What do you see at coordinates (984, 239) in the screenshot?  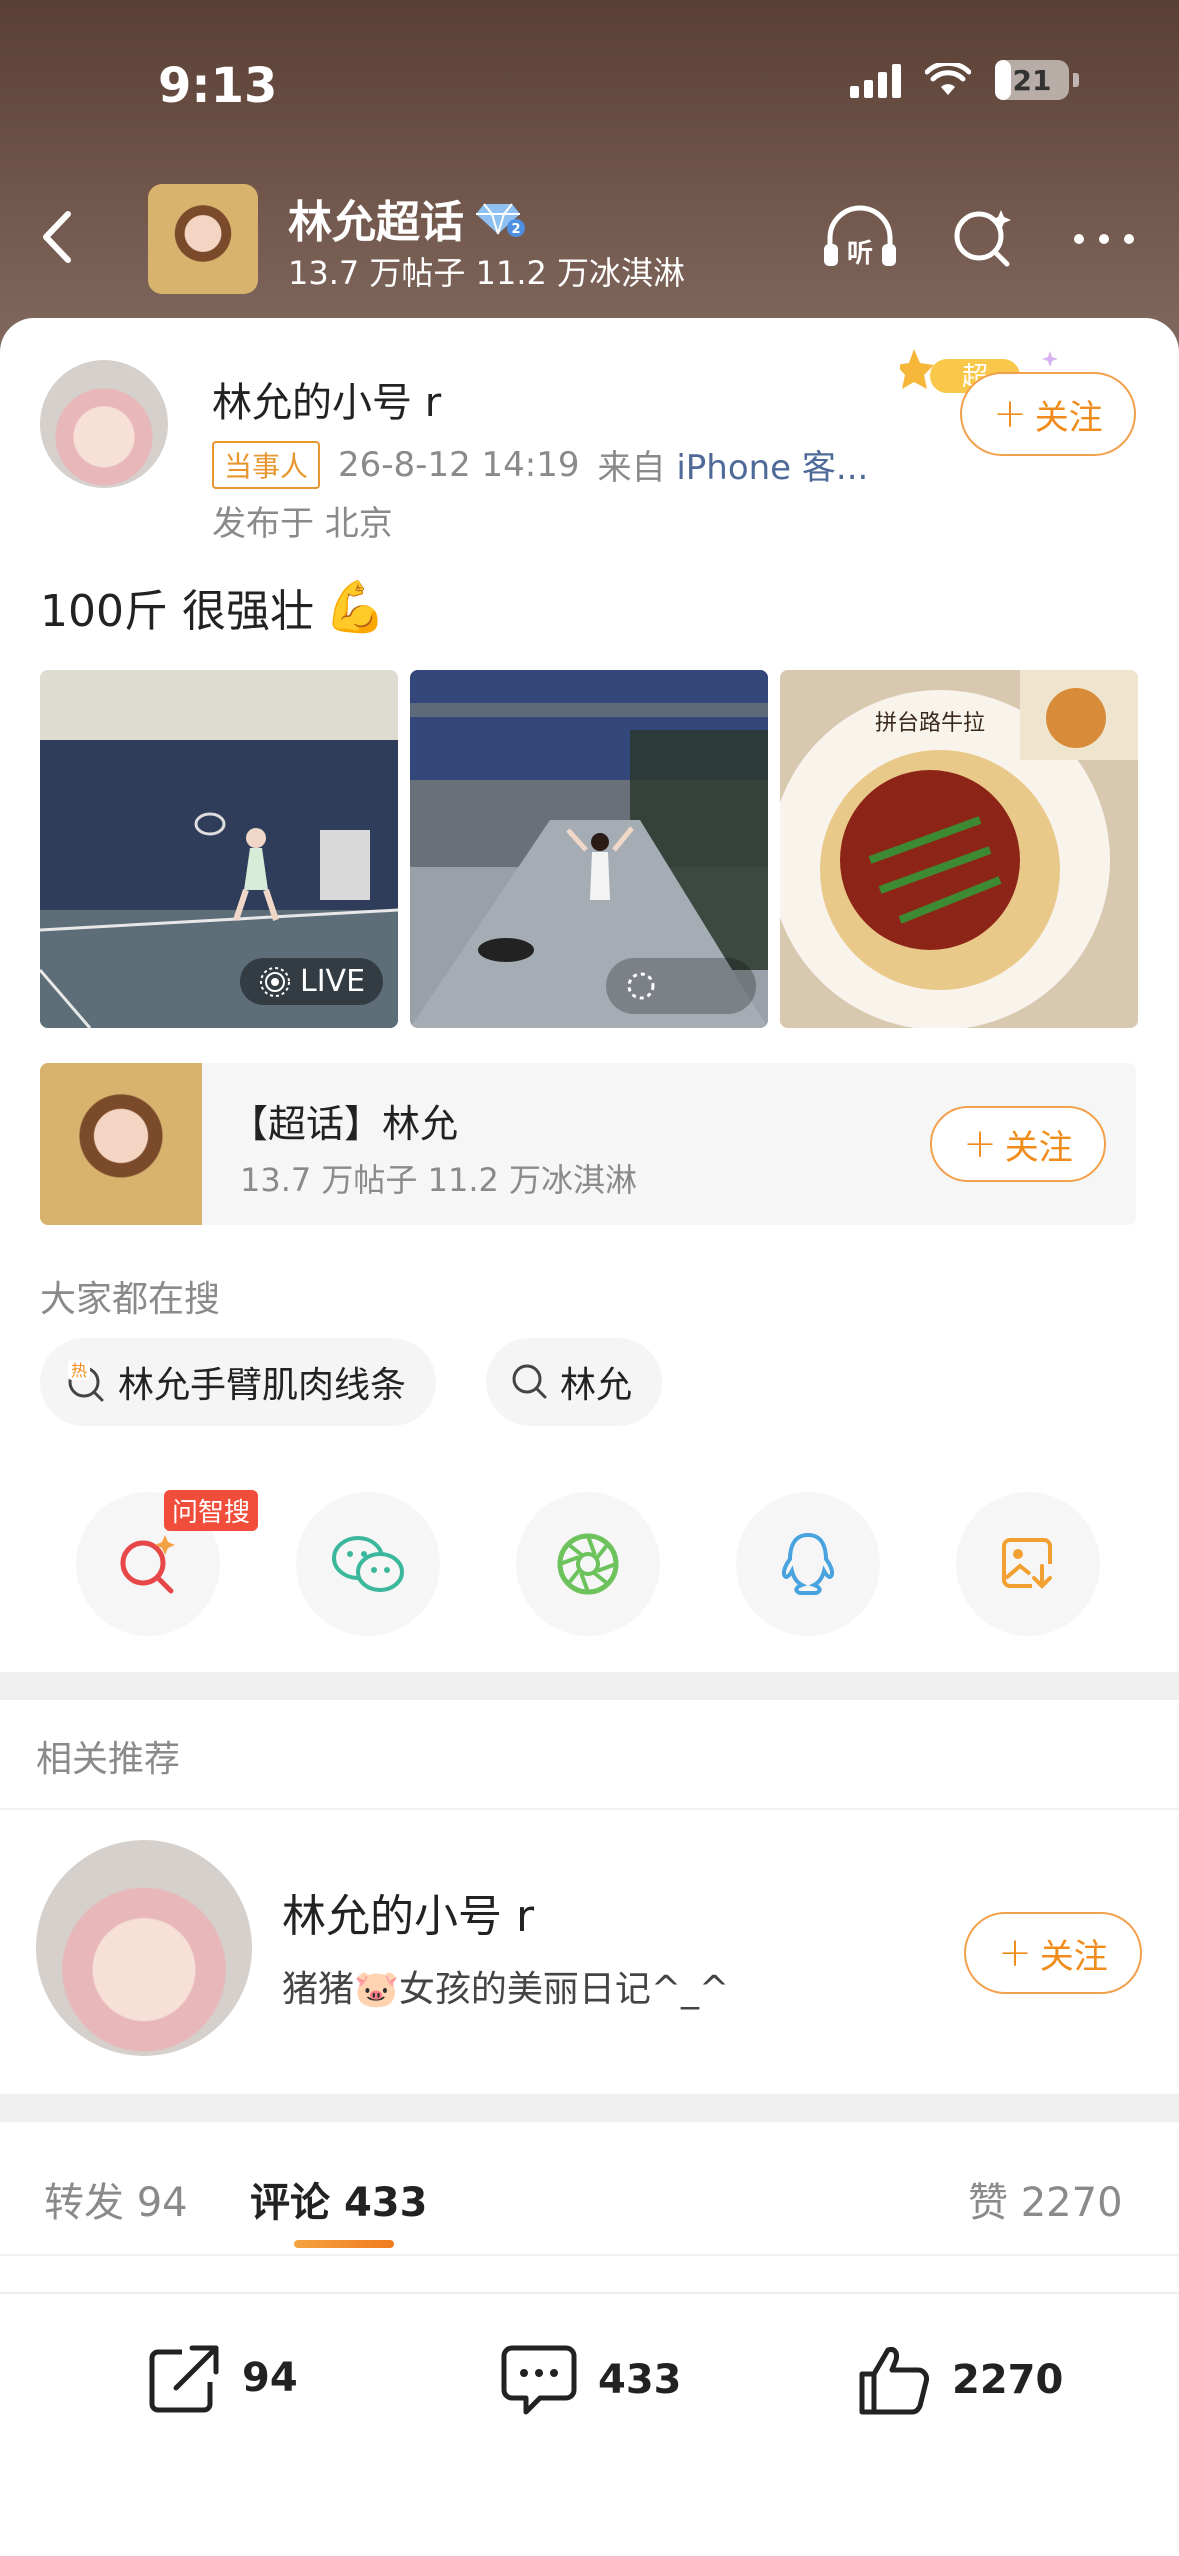 I see `search-sparkle-icon` at bounding box center [984, 239].